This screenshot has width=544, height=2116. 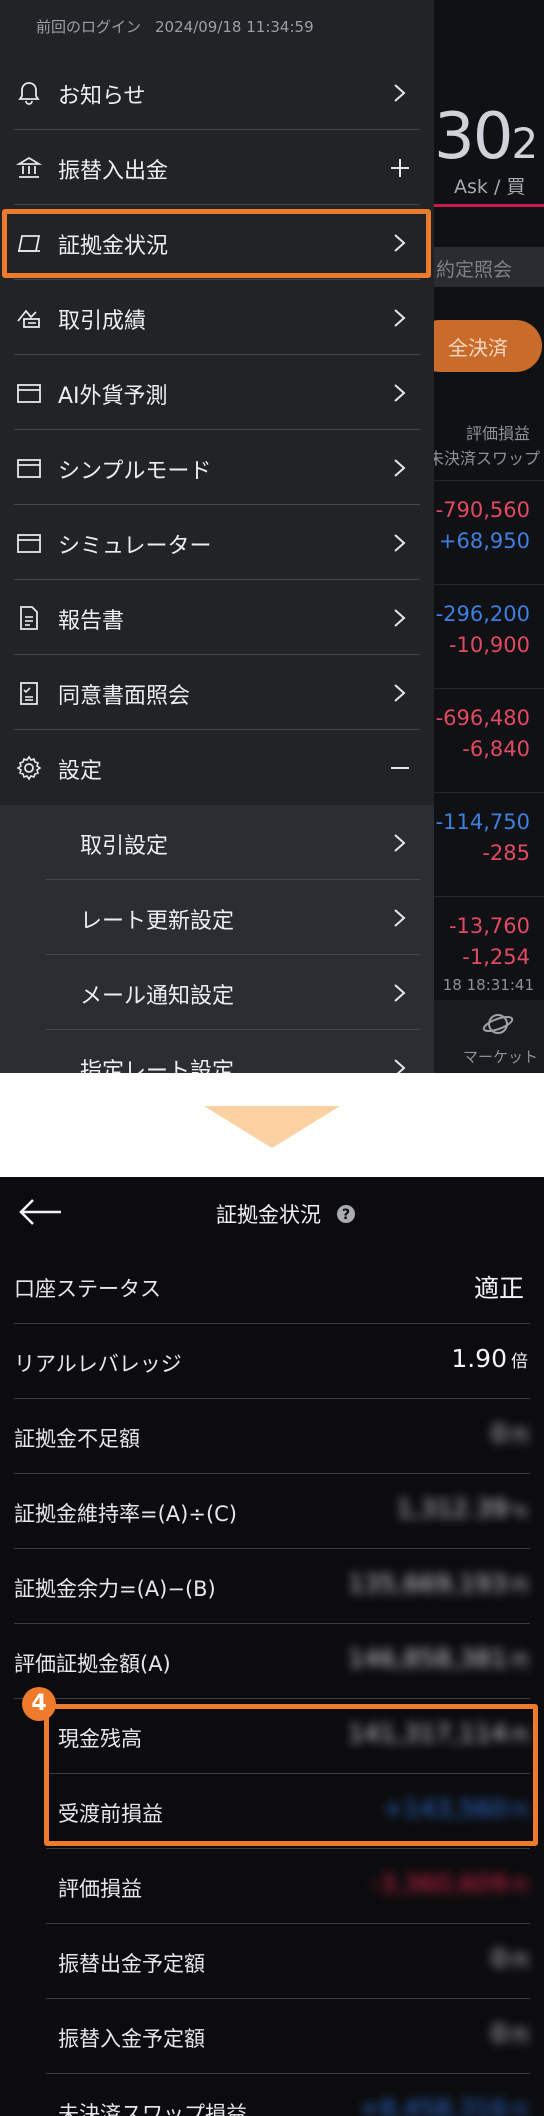 What do you see at coordinates (217, 1051) in the screenshot?
I see `settings-sub-item: 指定レート設定` at bounding box center [217, 1051].